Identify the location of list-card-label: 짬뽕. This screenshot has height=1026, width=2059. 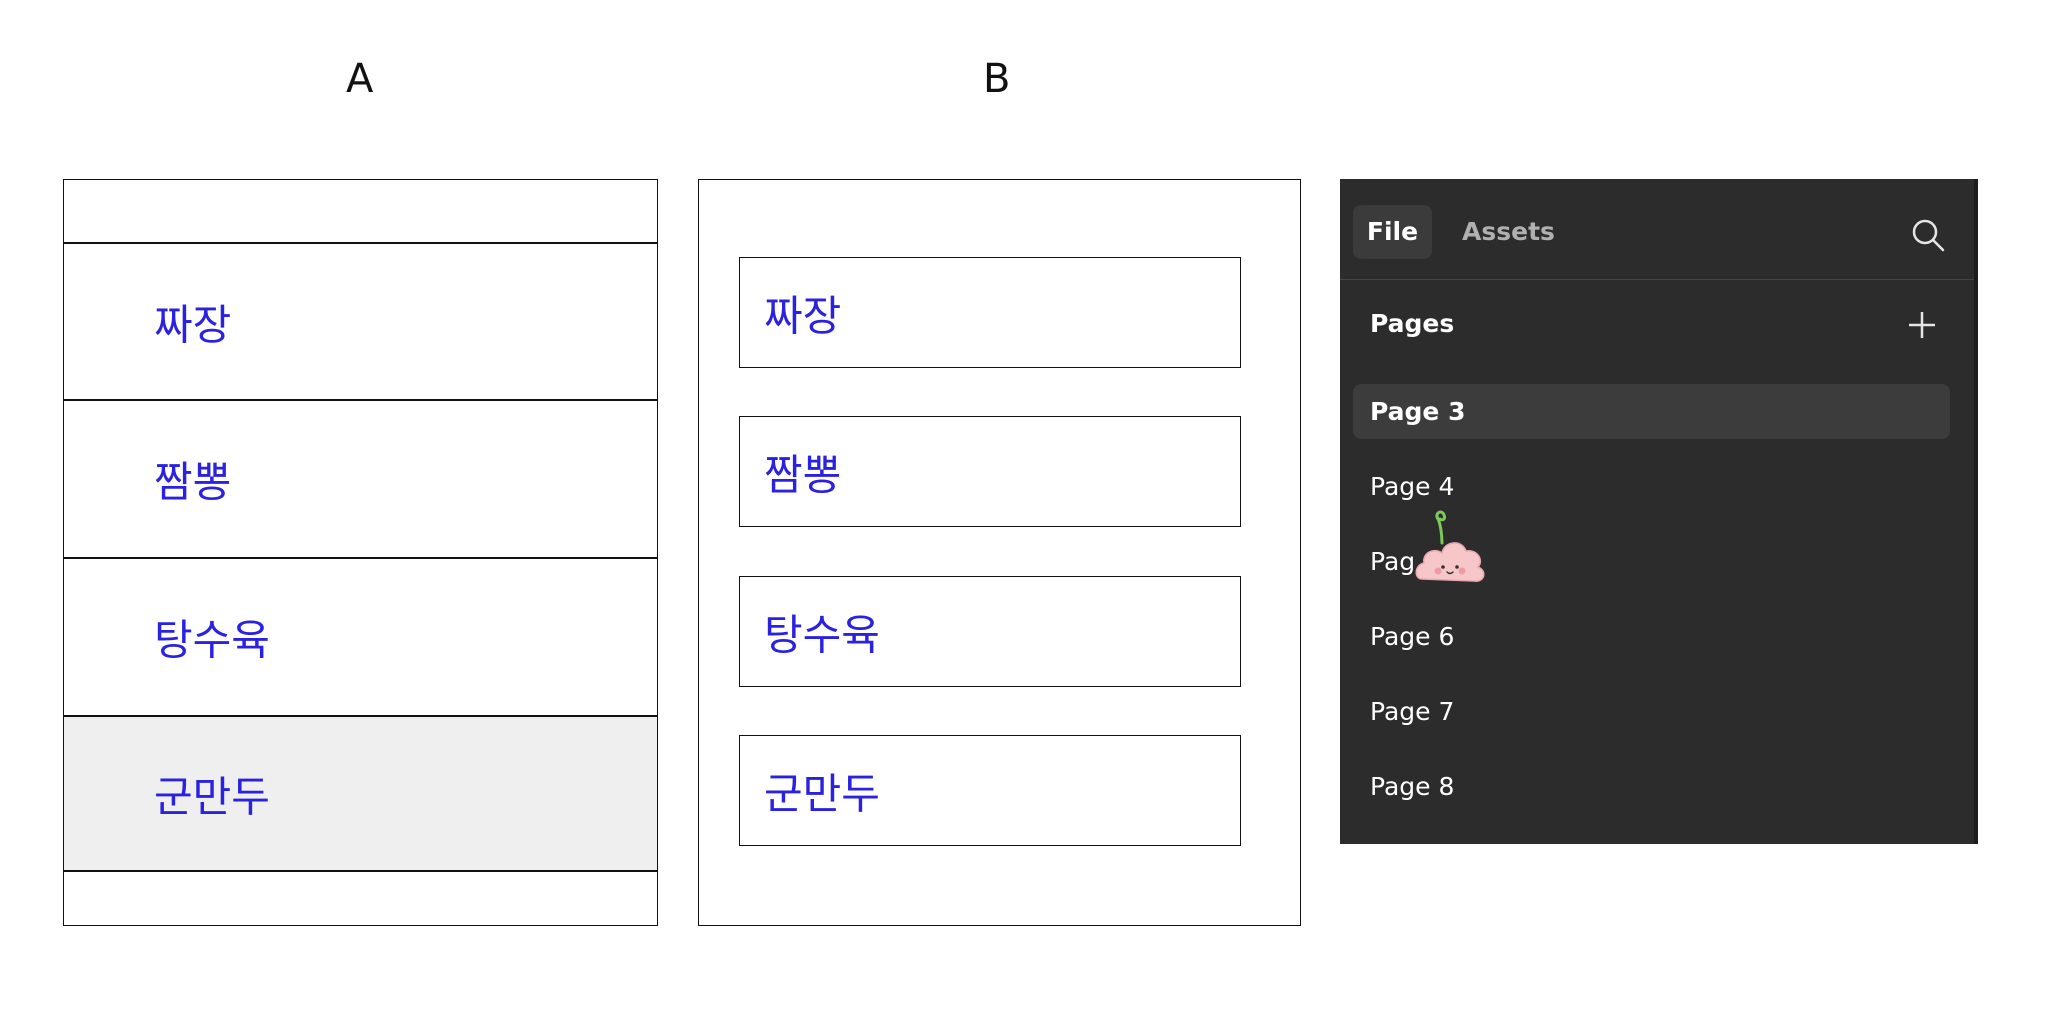
(803, 474).